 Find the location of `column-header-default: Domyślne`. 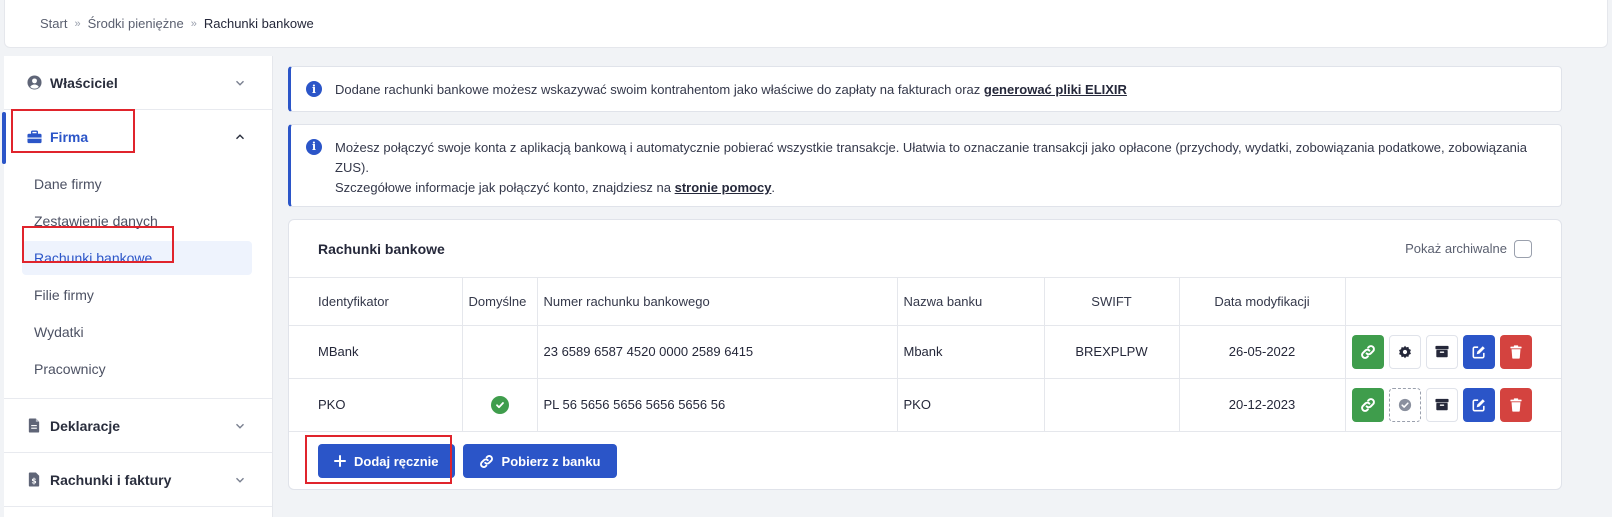

column-header-default: Domyślne is located at coordinates (500, 302).